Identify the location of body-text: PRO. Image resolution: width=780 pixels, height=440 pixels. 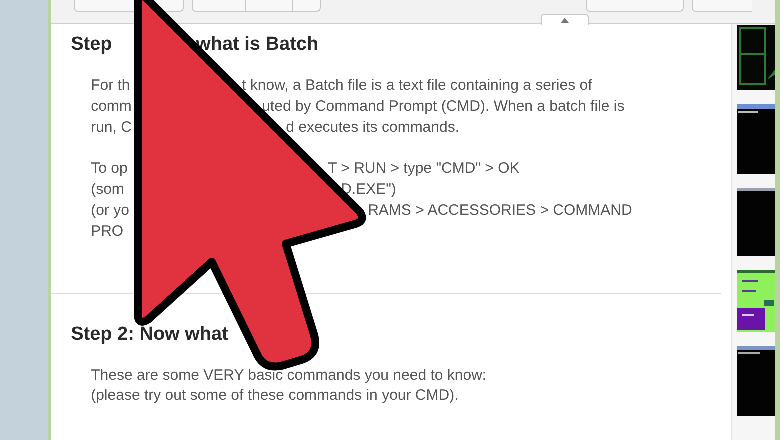
(107, 231).